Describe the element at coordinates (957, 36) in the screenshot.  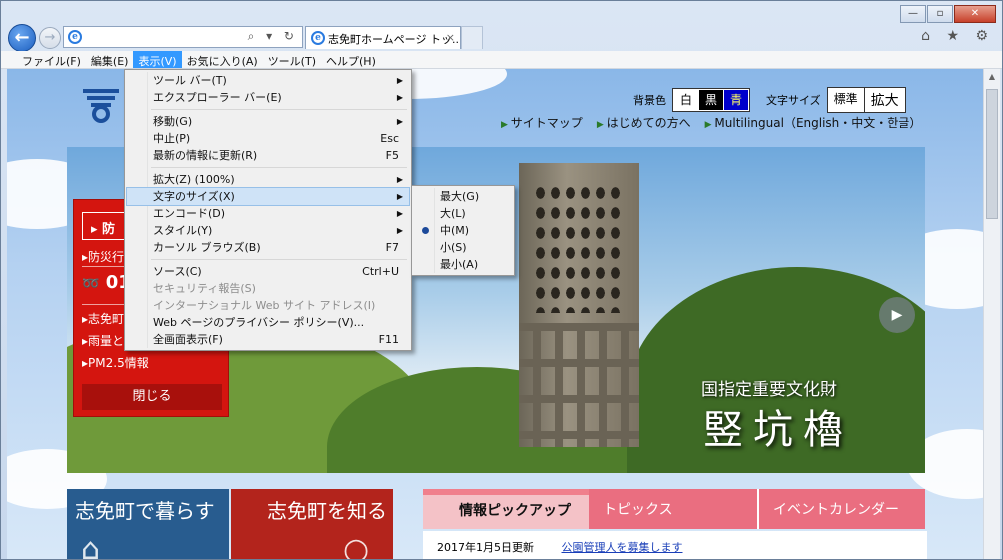
I see `home-favorites-tools-icons: ⌂ ★ ⚙` at that location.